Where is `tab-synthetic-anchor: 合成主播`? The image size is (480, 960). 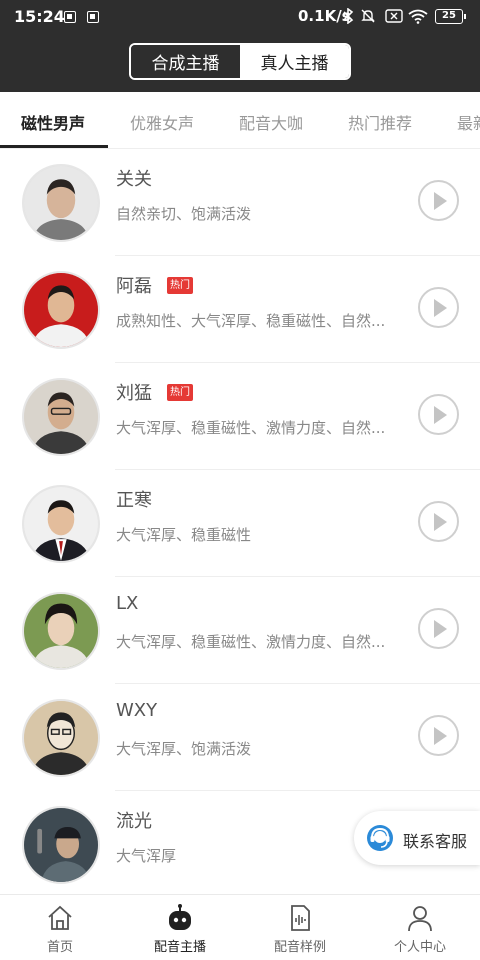 tab-synthetic-anchor: 合成主播 is located at coordinates (185, 61).